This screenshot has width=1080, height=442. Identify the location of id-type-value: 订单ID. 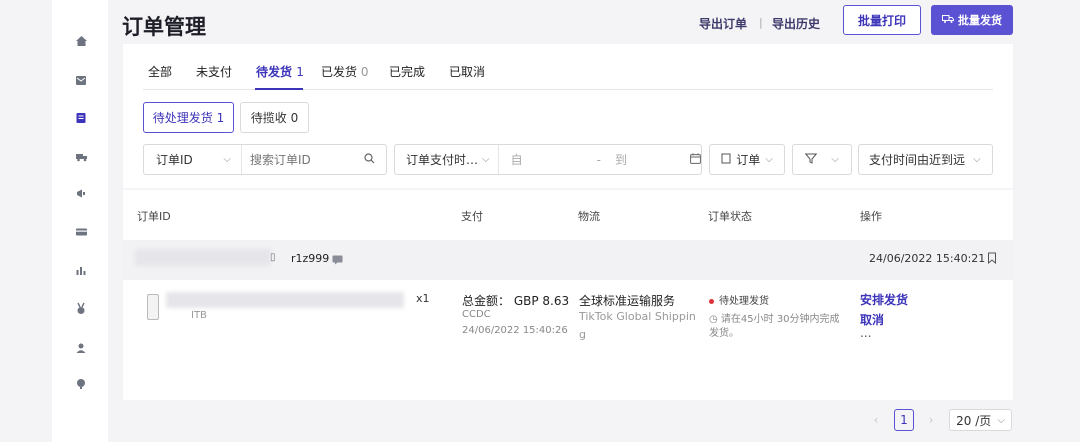
(174, 160).